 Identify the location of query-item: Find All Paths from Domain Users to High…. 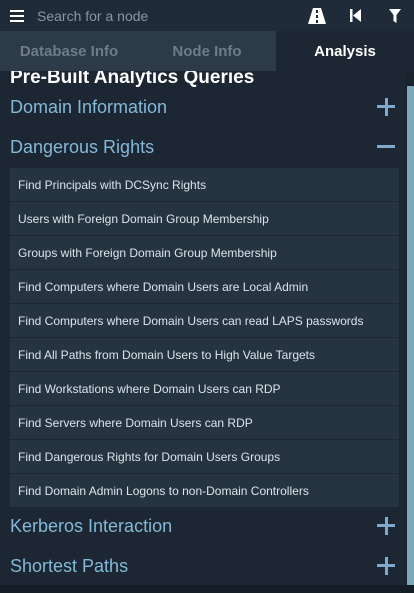
(204, 355).